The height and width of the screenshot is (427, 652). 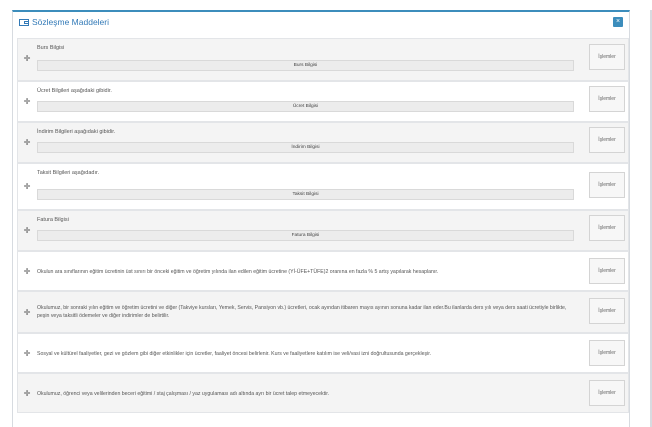 What do you see at coordinates (68, 173) in the screenshot?
I see `item-label: Taksit Bilgileri aşağıdadır.` at bounding box center [68, 173].